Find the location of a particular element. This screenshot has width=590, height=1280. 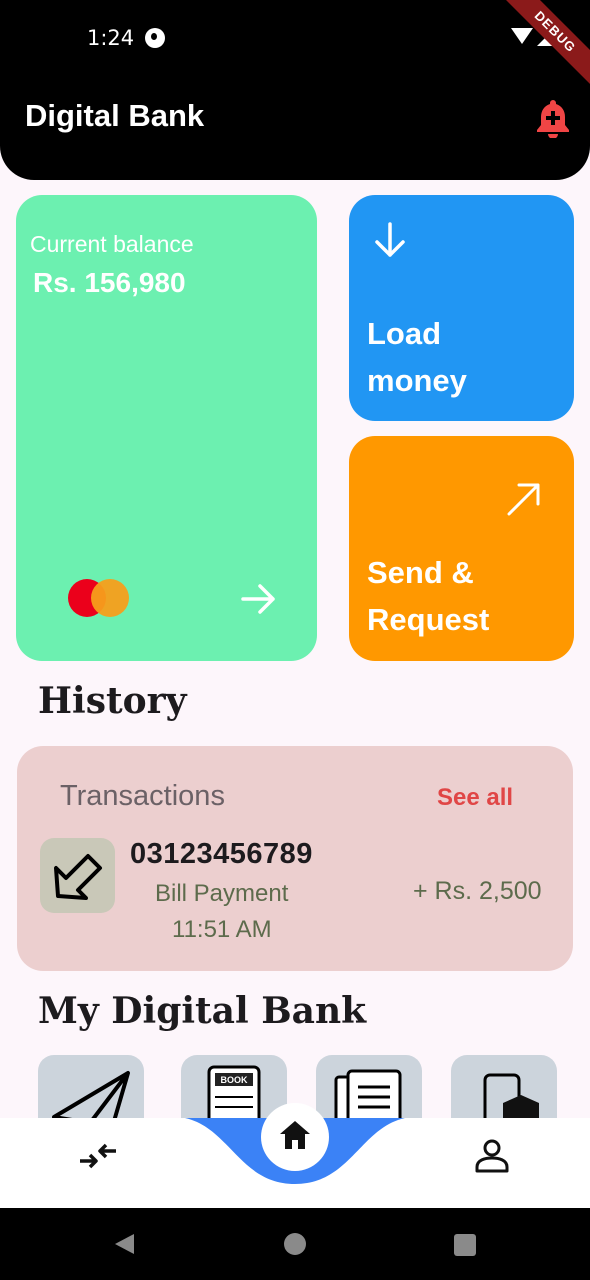

load-money-card: Load money is located at coordinates (461, 308).